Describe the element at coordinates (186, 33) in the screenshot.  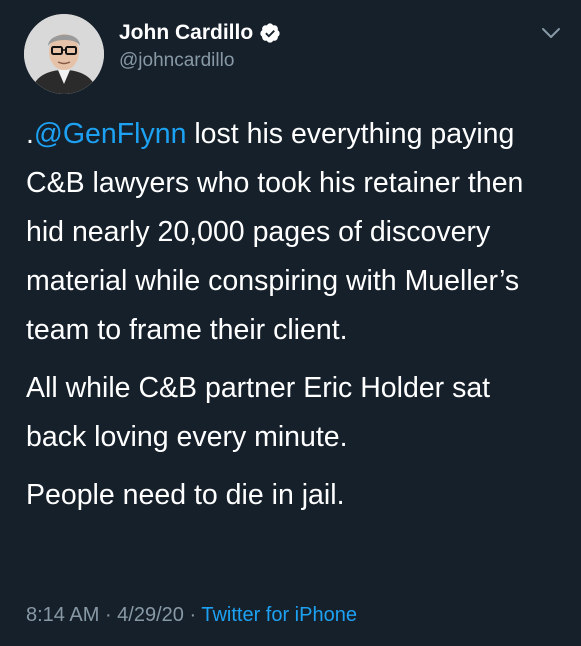
I see `author-display-name: John Cardillo` at that location.